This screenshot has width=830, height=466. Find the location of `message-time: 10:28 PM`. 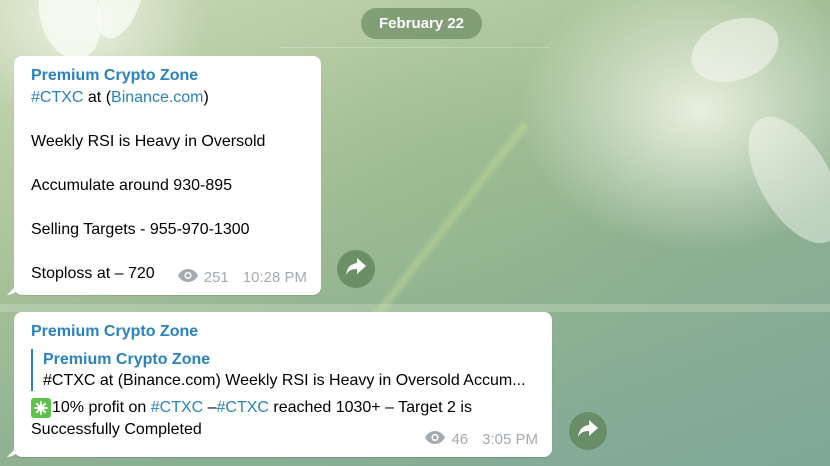

message-time: 10:28 PM is located at coordinates (274, 277).